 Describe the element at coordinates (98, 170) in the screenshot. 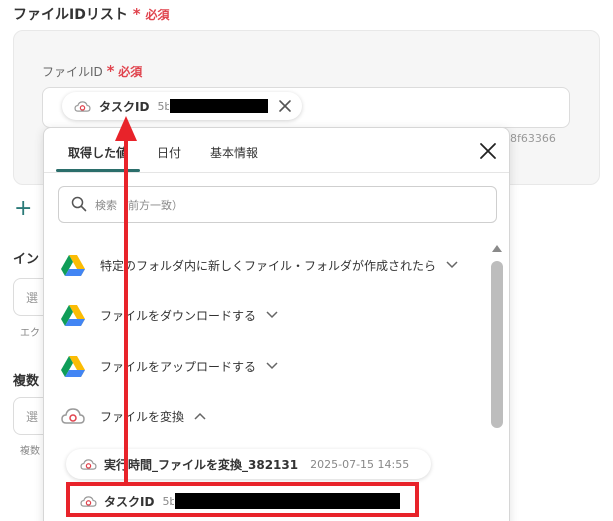

I see `active-tab-indicator` at that location.